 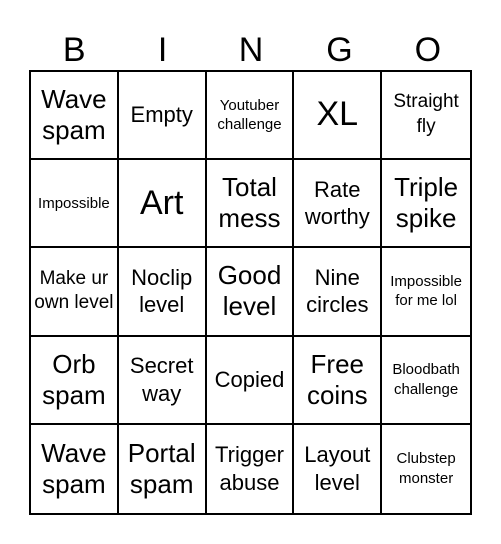 I want to click on bingo-cell: Total mess, so click(x=250, y=204).